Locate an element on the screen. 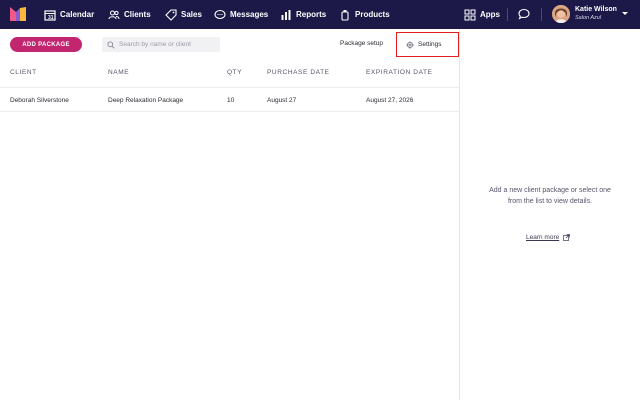  nav-calendar: 31 Calendar is located at coordinates (69, 14).